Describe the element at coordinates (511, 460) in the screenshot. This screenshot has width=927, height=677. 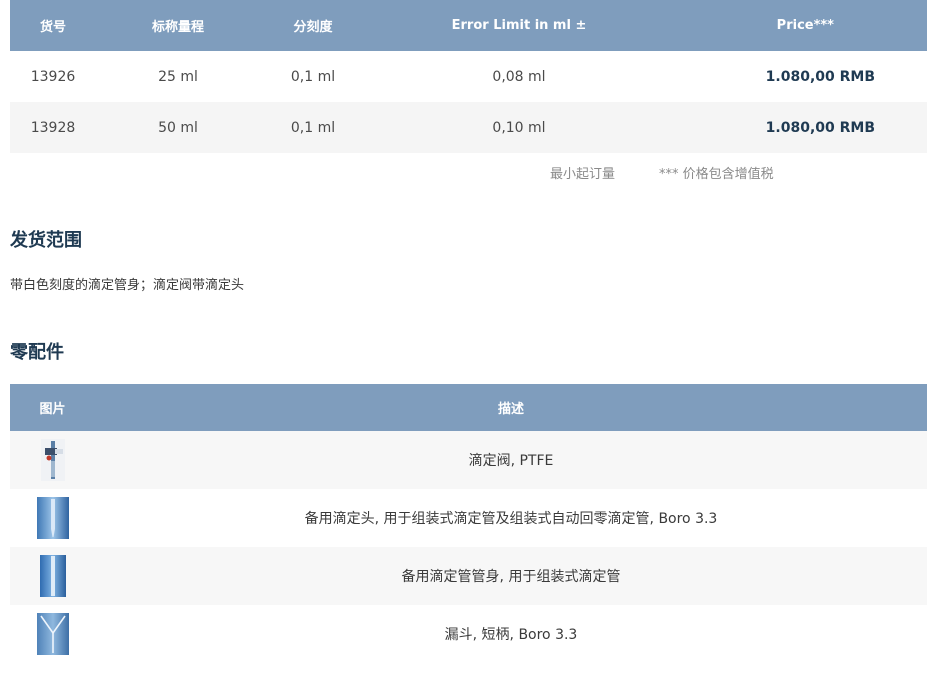
I see `description-cell: 滴定阀, PTFE` at that location.